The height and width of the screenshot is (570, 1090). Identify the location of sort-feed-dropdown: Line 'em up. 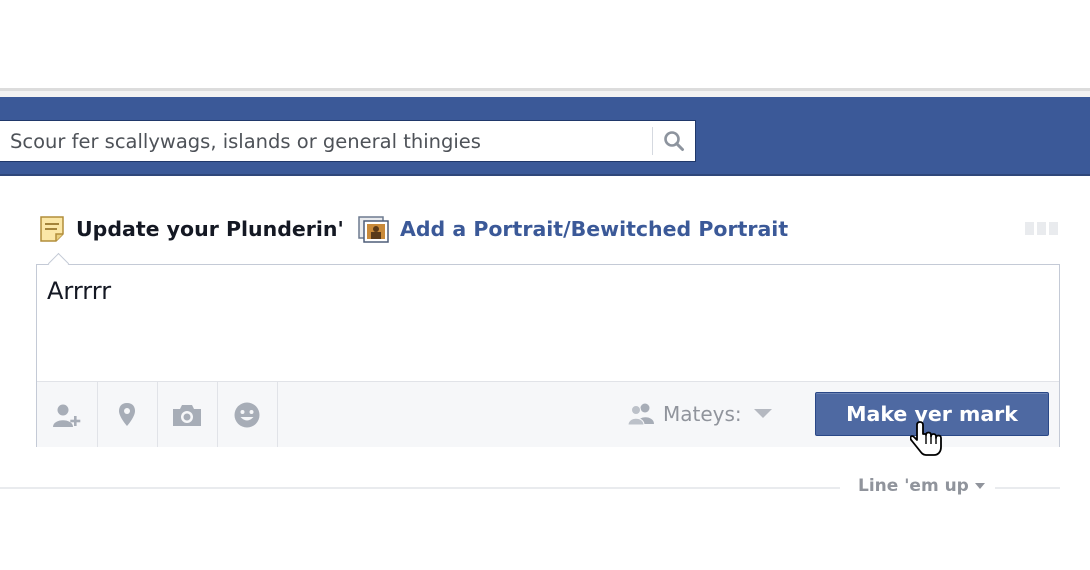
(921, 486).